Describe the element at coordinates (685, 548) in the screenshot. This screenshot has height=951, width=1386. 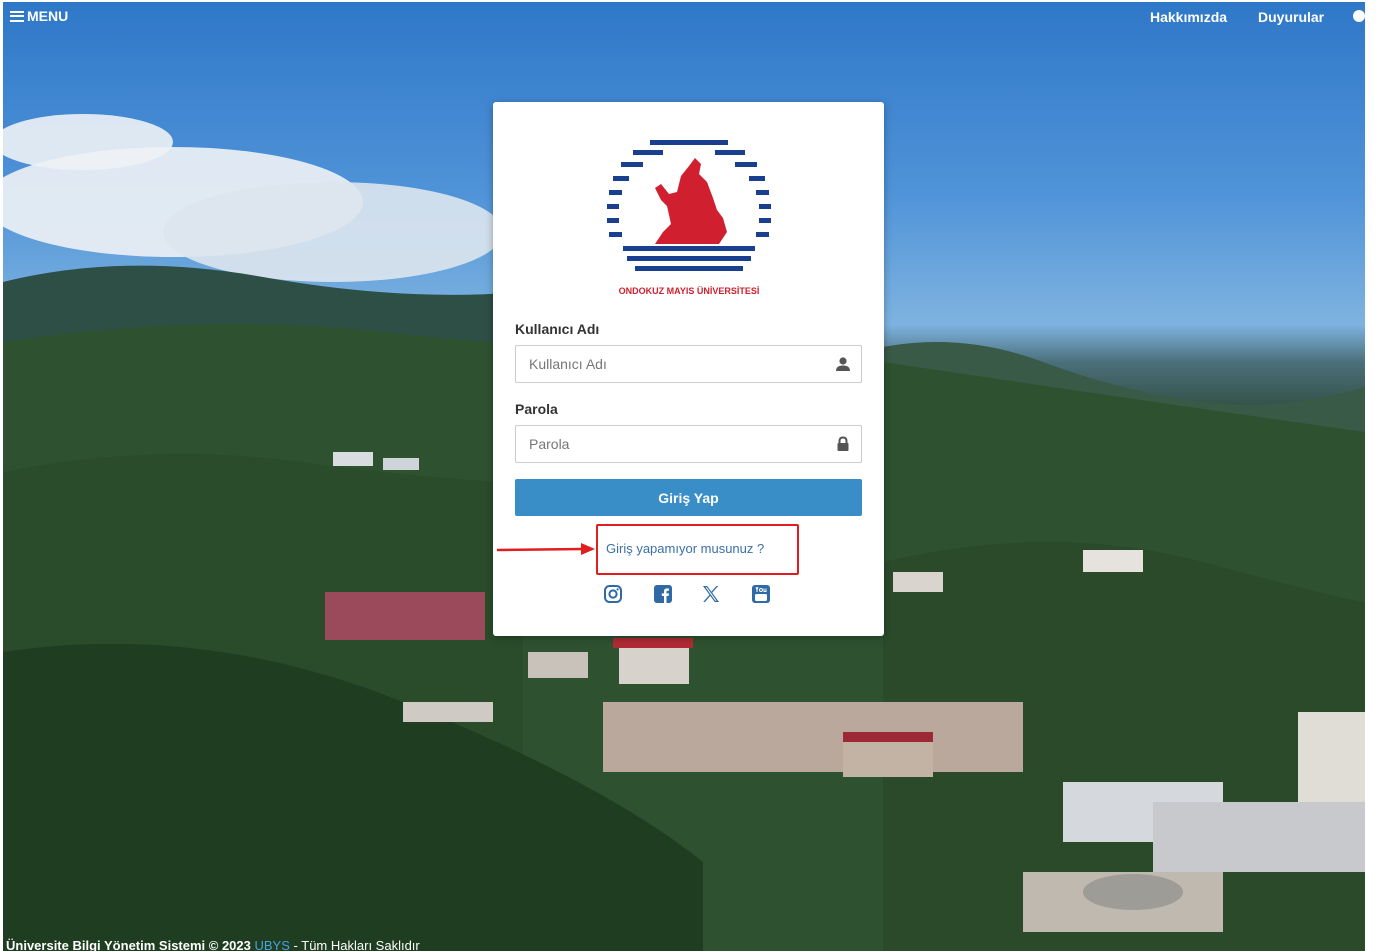
I see `cannot-login-link: Giriş yapamıyor musunuz ?` at that location.